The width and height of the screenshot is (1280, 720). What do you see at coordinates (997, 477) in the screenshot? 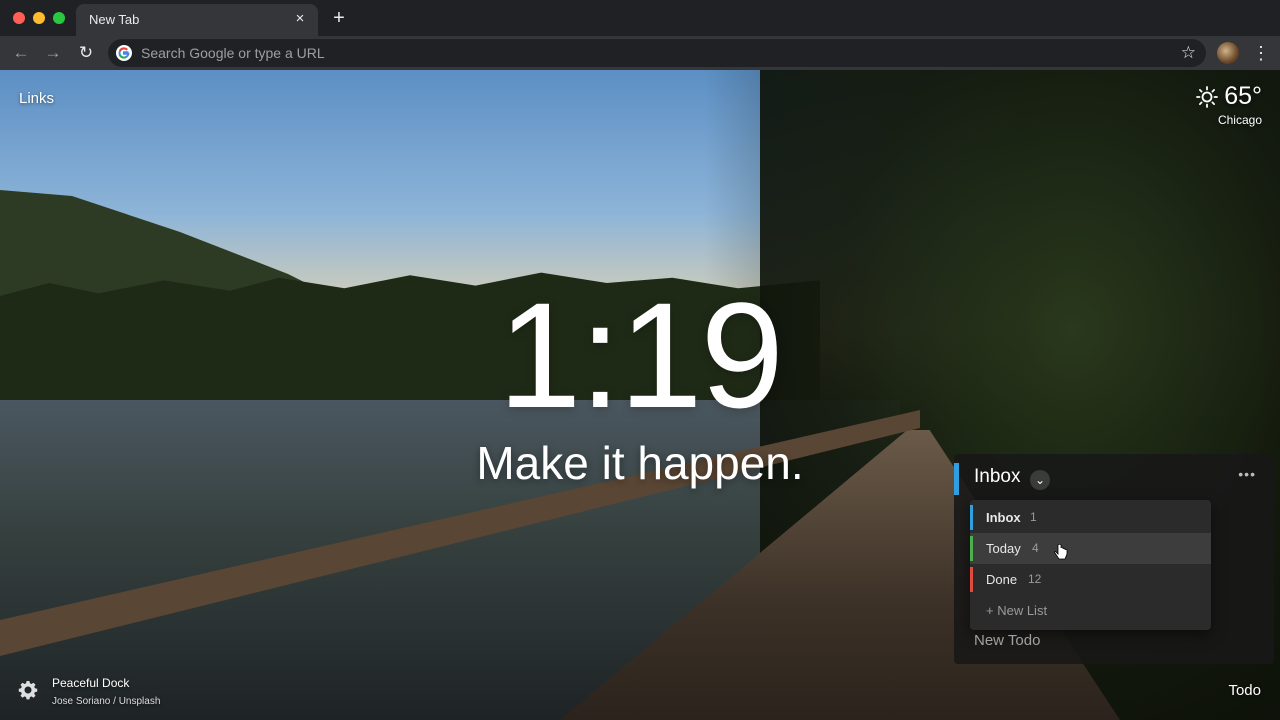
I see `todo-list-title: Inbox` at bounding box center [997, 477].